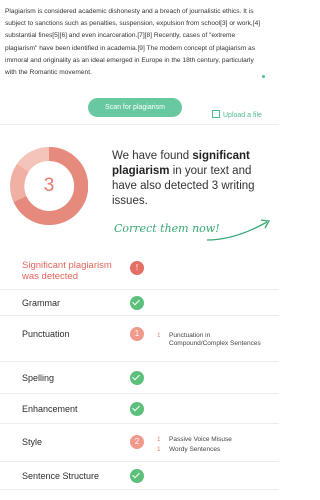  I want to click on result-row-spelling: Spelling, so click(139, 378).